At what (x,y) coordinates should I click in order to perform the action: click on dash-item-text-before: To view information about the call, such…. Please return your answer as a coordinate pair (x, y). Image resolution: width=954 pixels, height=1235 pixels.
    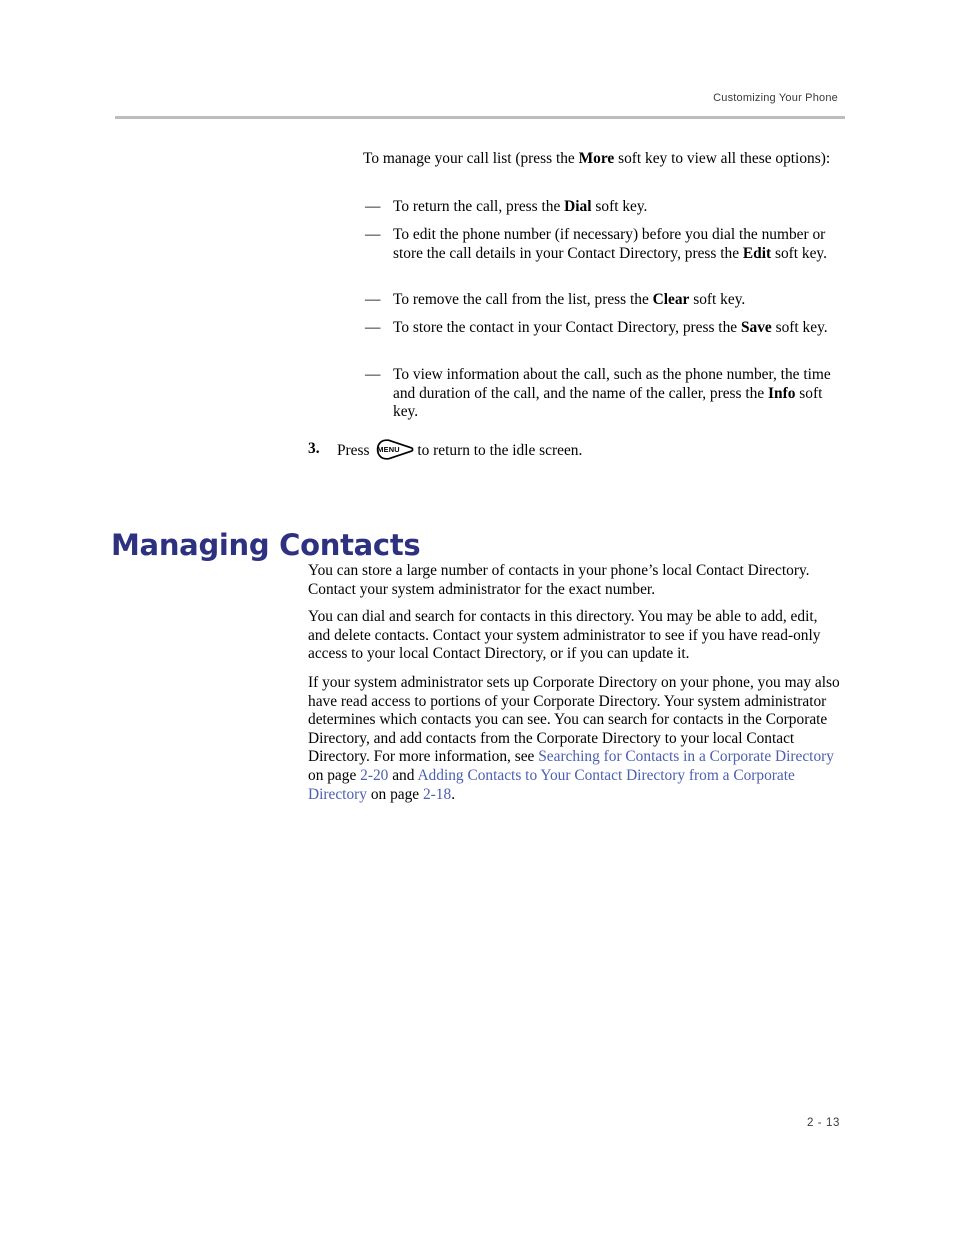
    Looking at the image, I should click on (612, 384).